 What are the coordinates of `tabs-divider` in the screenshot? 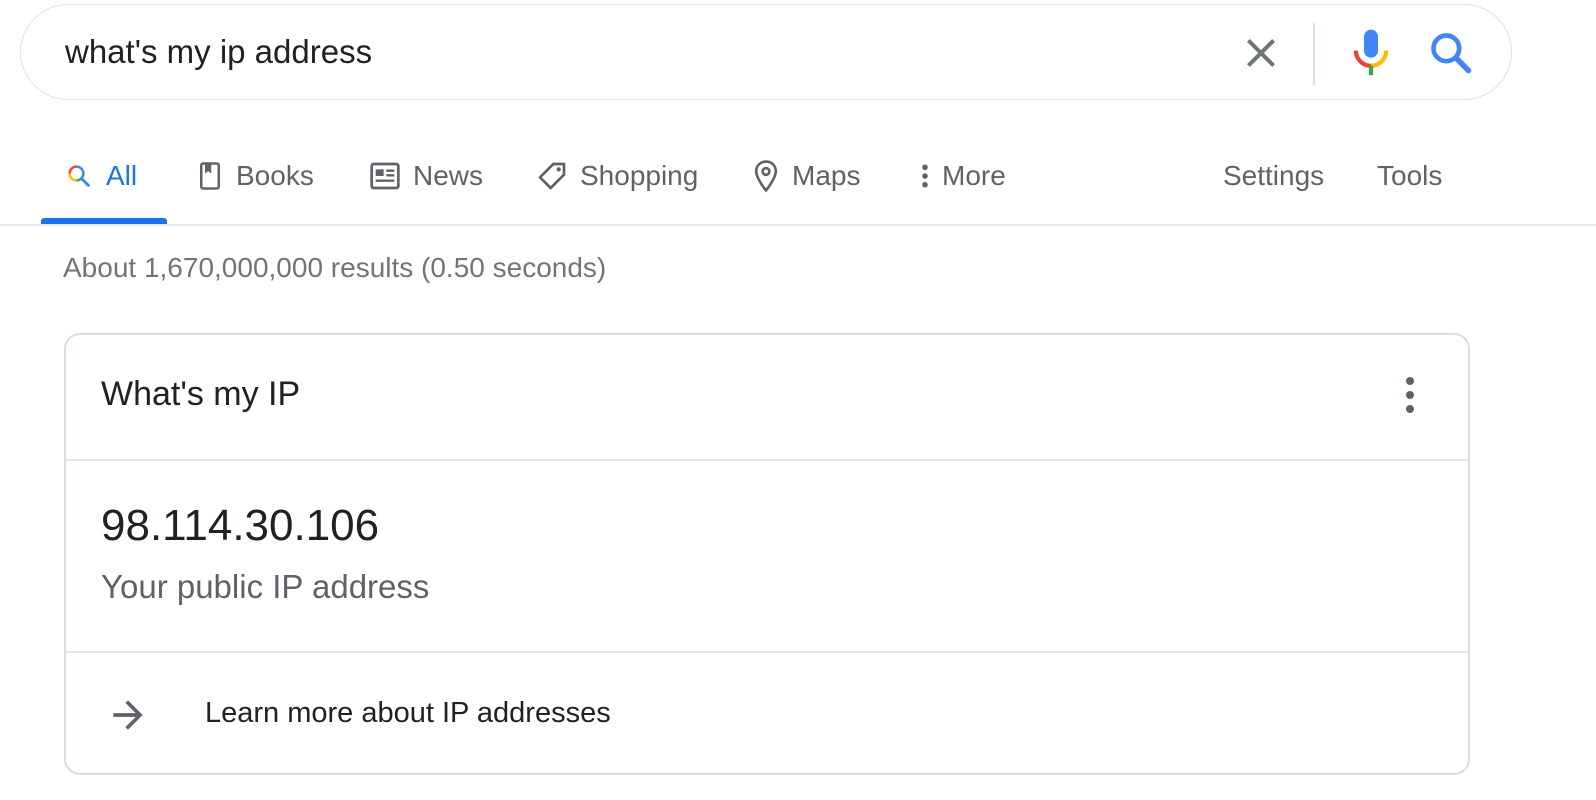 It's located at (798, 225).